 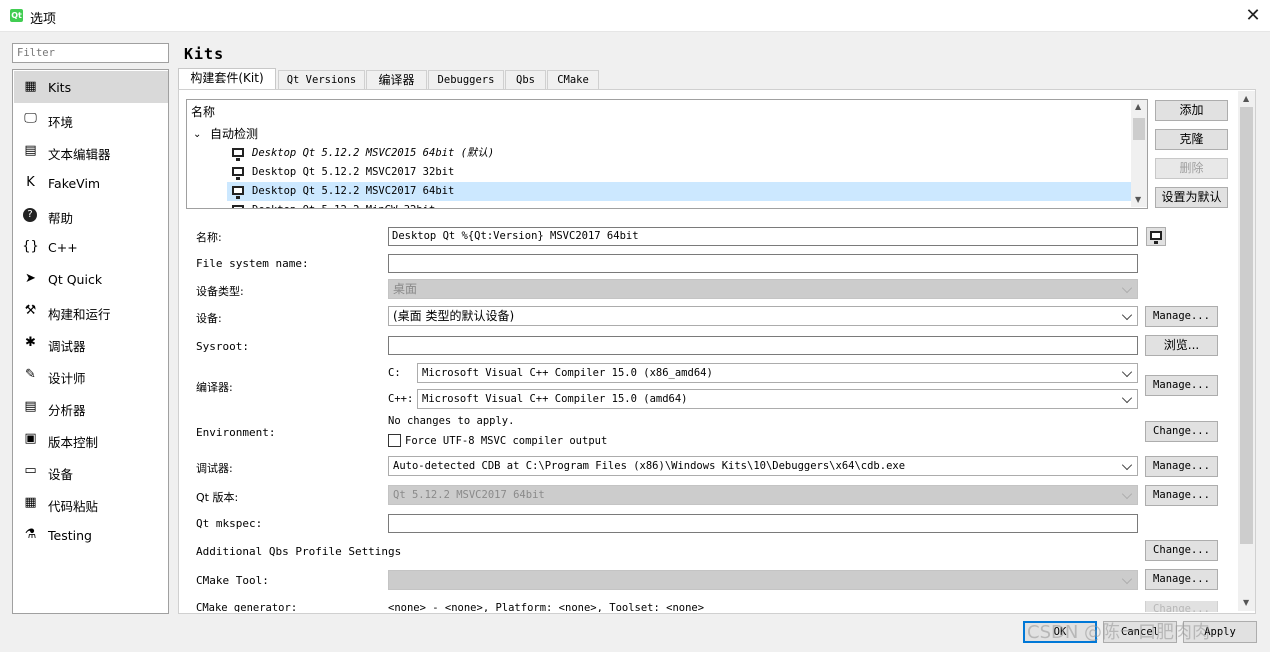 I want to click on filter-input, so click(x=90, y=53).